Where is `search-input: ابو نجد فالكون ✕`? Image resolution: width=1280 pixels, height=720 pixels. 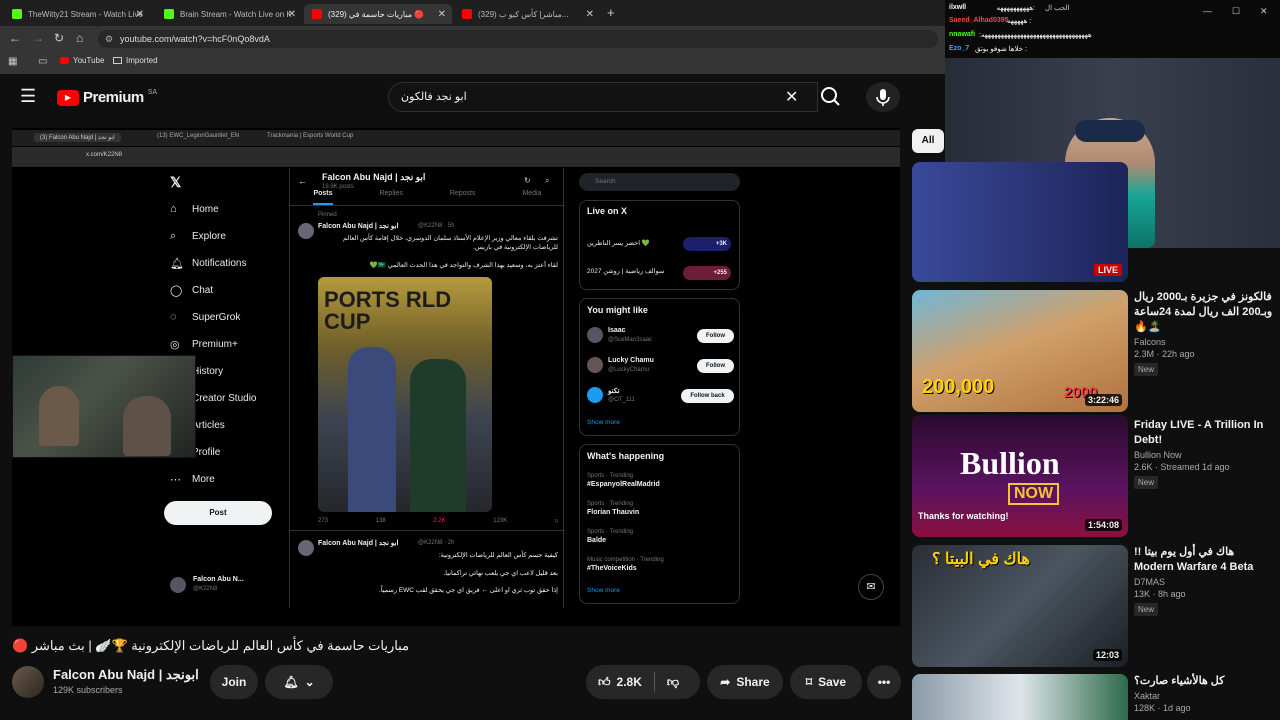 search-input: ابو نجد فالكون ✕ is located at coordinates (603, 97).